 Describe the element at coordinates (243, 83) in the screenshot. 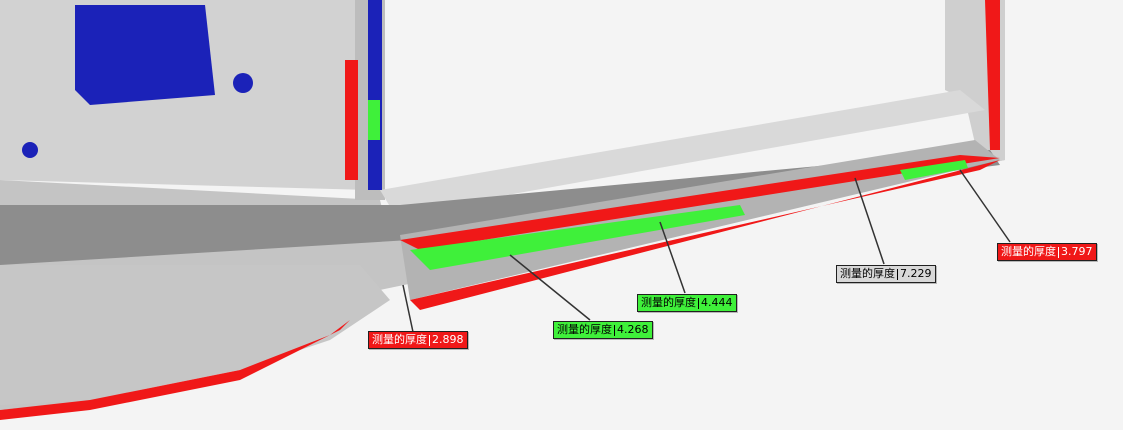

I see `blue-cavity-hole` at that location.